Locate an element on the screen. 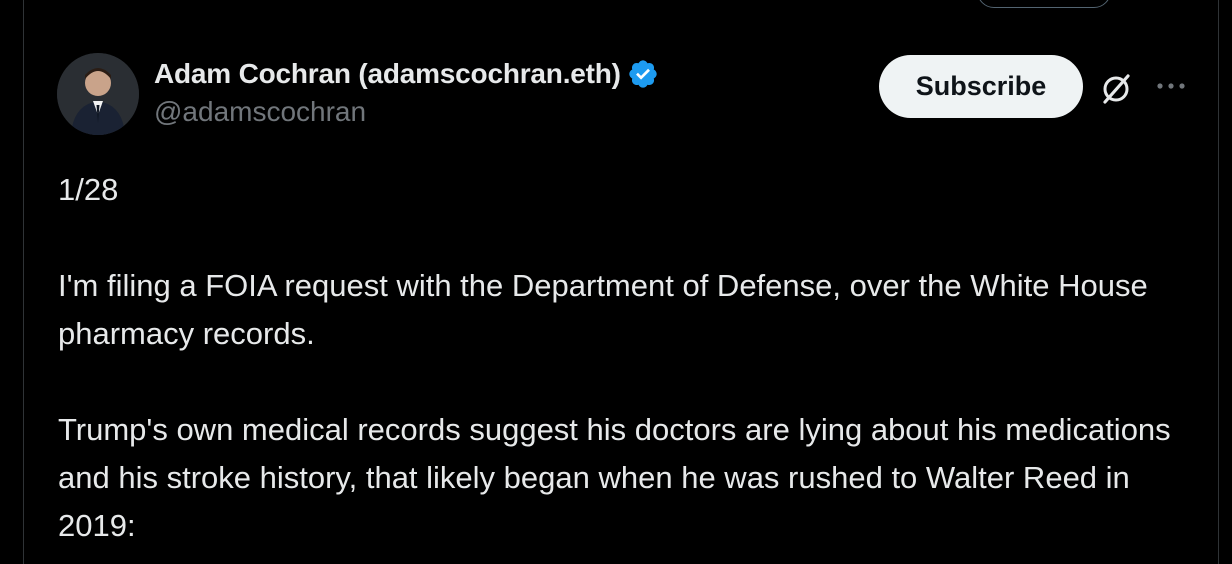 The height and width of the screenshot is (564, 1232). verified-badge-icon is located at coordinates (643, 74).